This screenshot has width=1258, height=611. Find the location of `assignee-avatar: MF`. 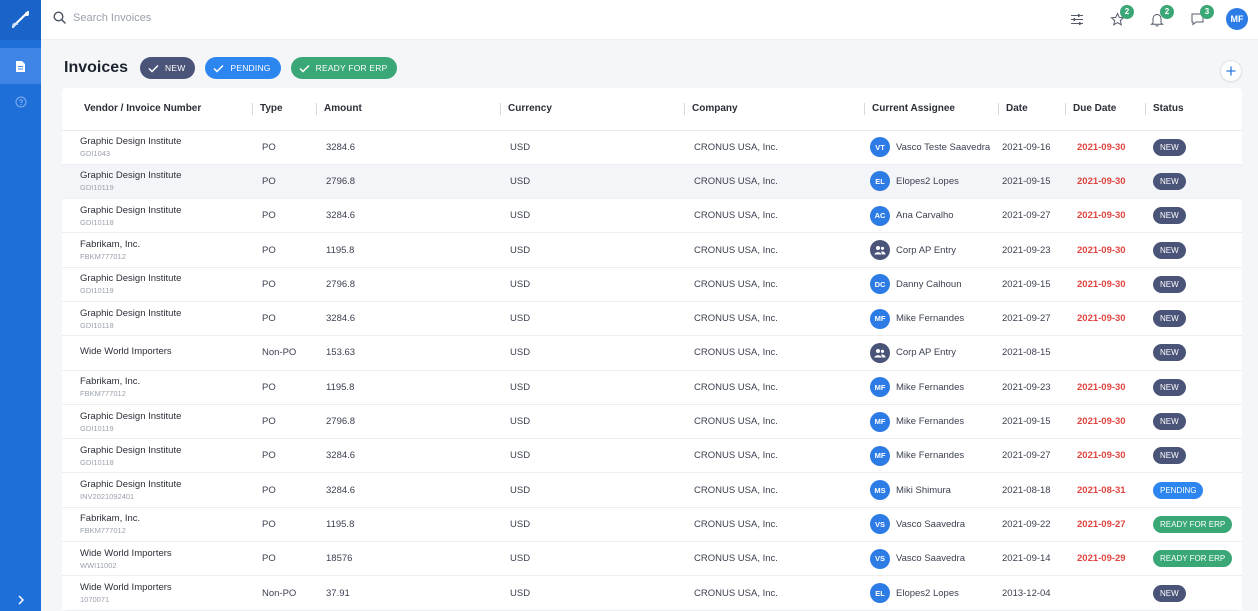

assignee-avatar: MF is located at coordinates (880, 318).